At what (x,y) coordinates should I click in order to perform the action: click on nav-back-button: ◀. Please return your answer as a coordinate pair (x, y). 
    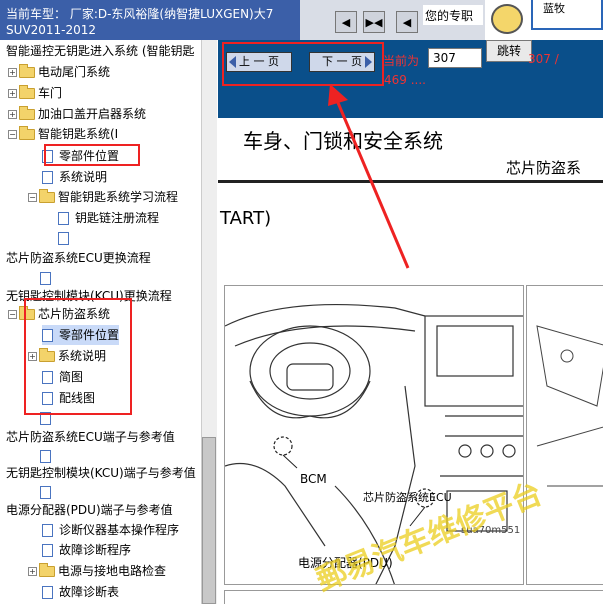
    Looking at the image, I should click on (346, 22).